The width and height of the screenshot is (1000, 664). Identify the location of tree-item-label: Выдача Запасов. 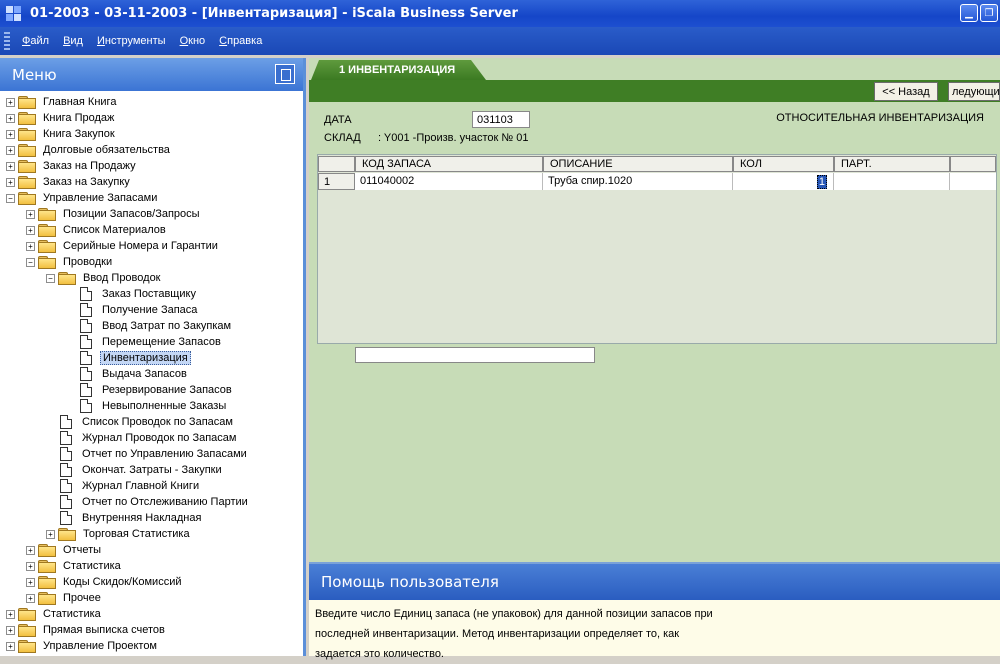
(144, 374).